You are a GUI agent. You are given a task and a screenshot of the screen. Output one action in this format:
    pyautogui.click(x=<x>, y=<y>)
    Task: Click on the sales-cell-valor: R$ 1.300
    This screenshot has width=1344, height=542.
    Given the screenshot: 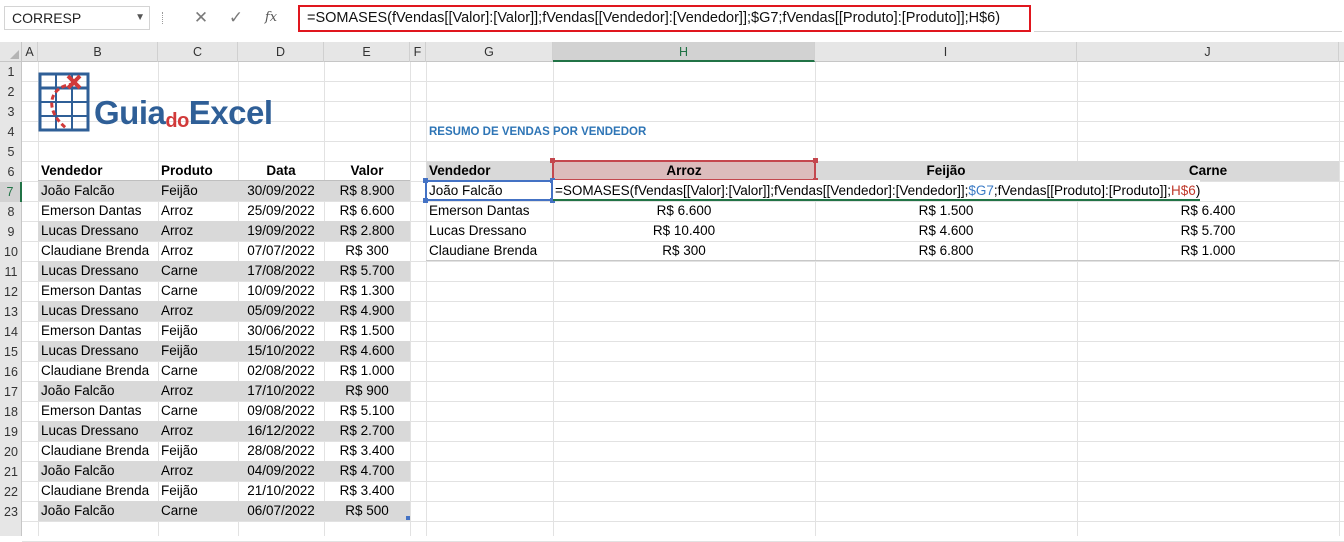 What is the action you would take?
    pyautogui.click(x=367, y=291)
    